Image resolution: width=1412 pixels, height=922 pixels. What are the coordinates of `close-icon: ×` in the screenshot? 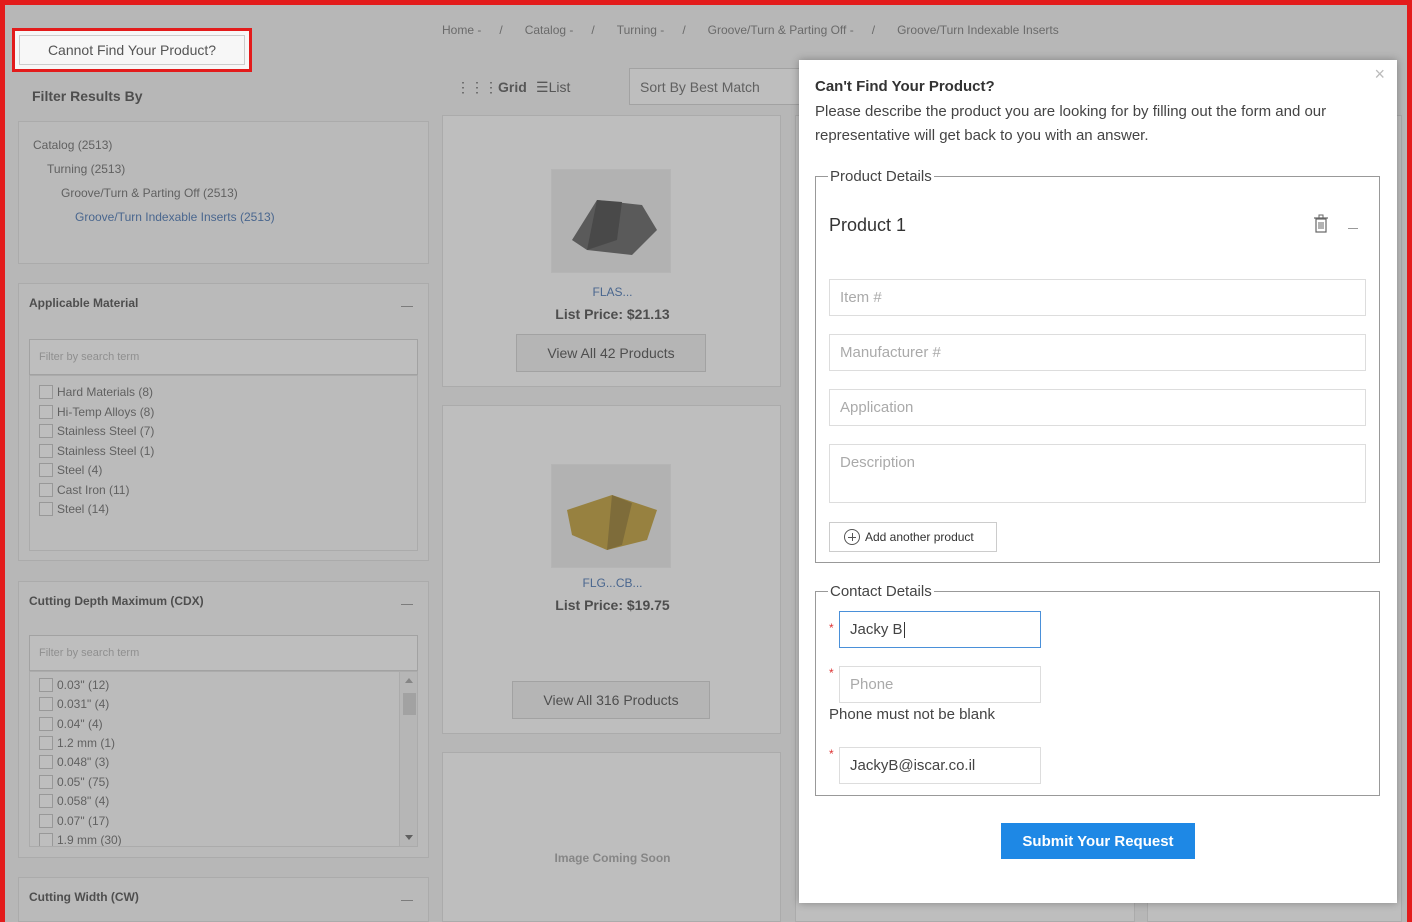 It's located at (1379, 74).